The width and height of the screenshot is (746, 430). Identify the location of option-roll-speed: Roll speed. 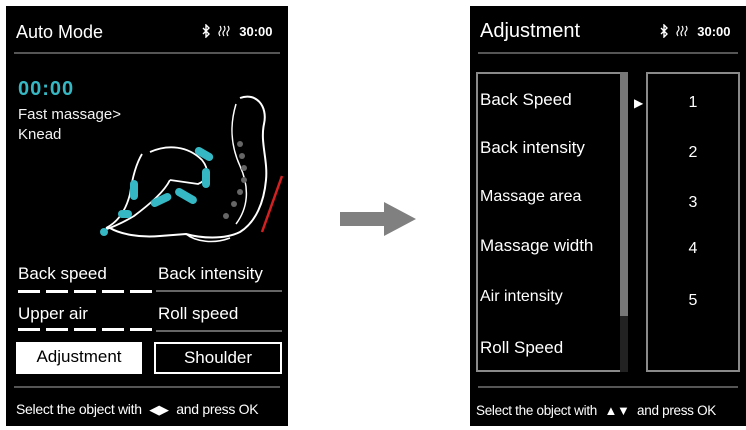
(198, 314).